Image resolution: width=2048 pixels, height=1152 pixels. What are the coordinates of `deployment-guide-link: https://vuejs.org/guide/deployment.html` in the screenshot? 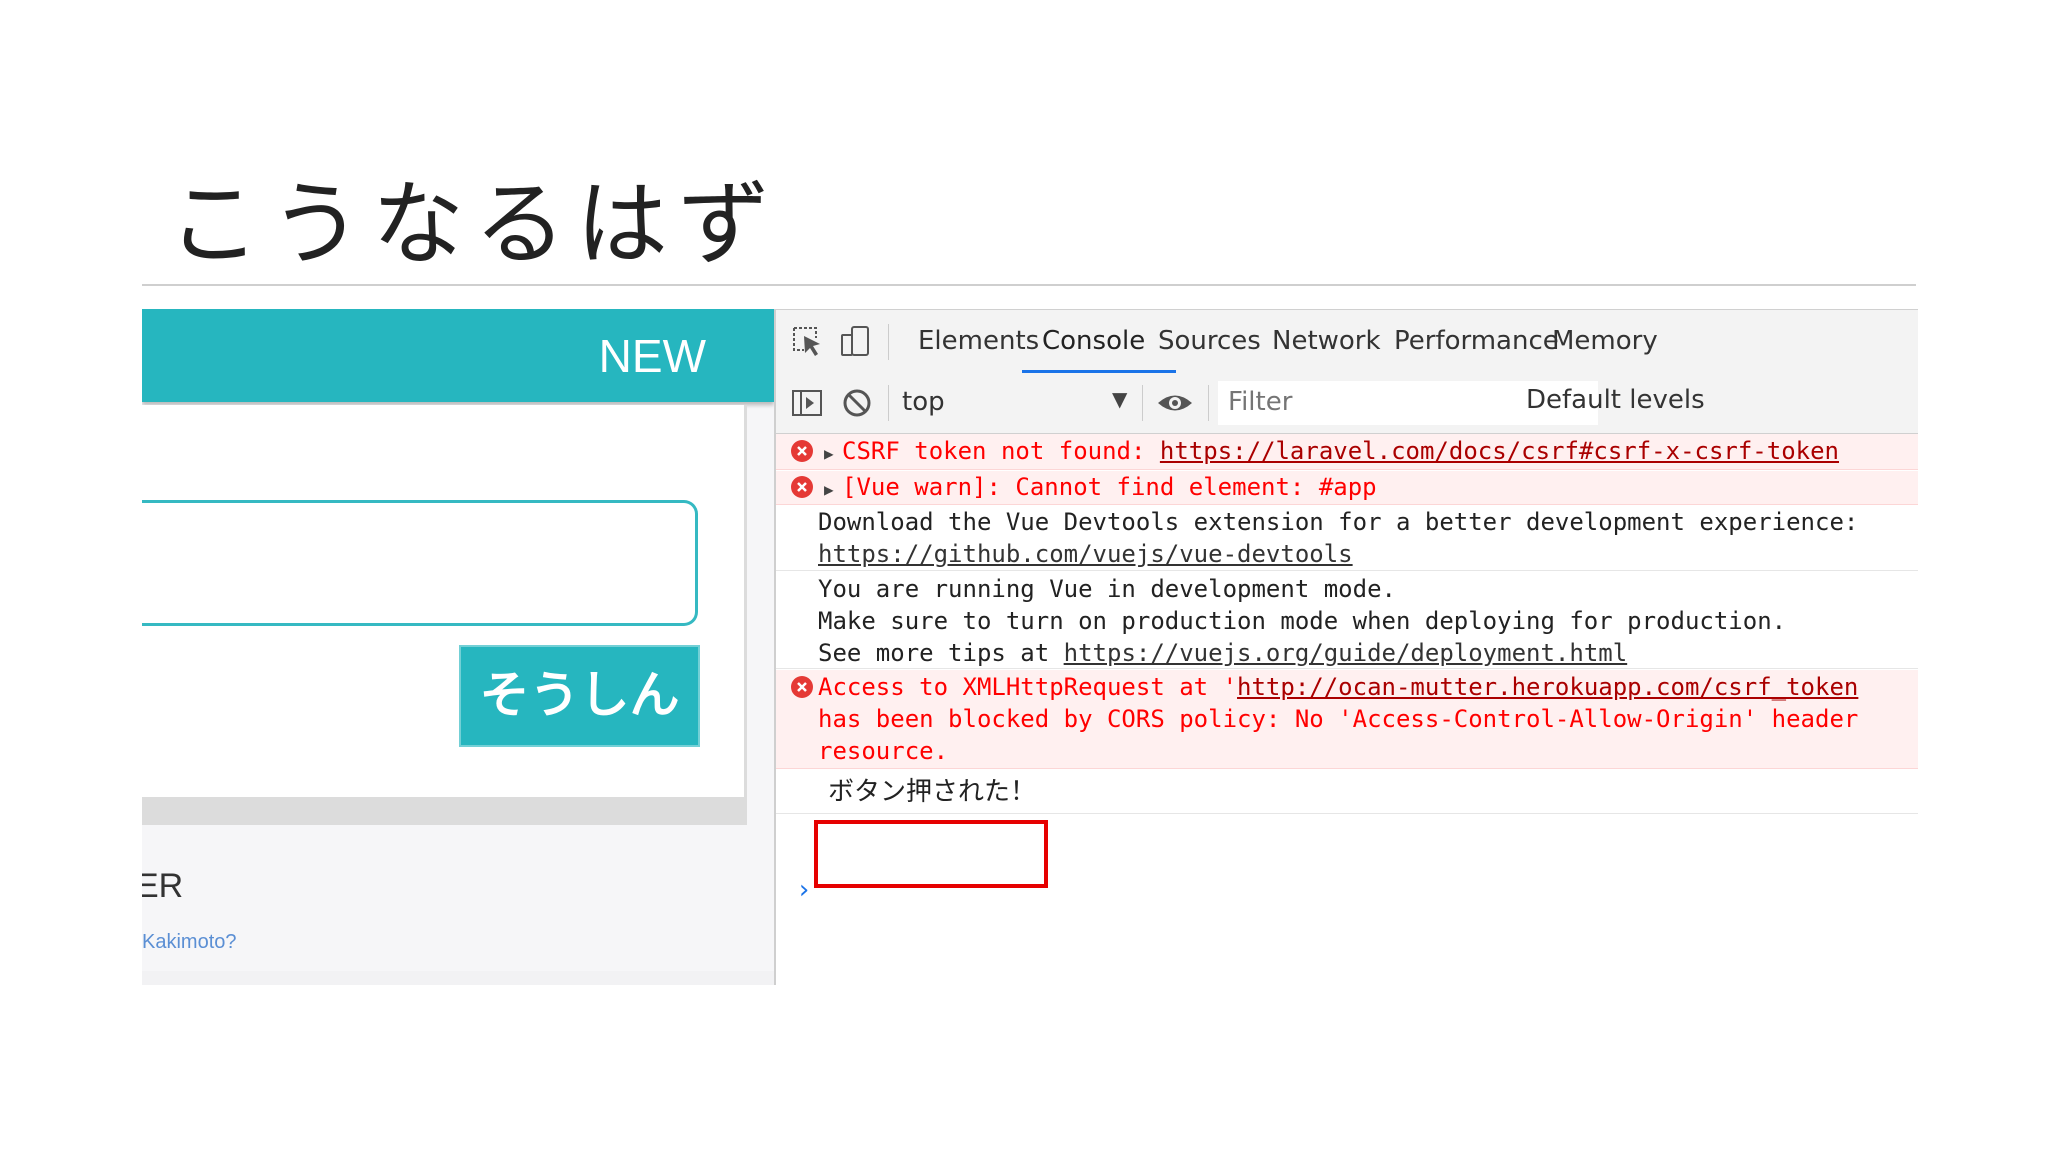 It's located at (1346, 653).